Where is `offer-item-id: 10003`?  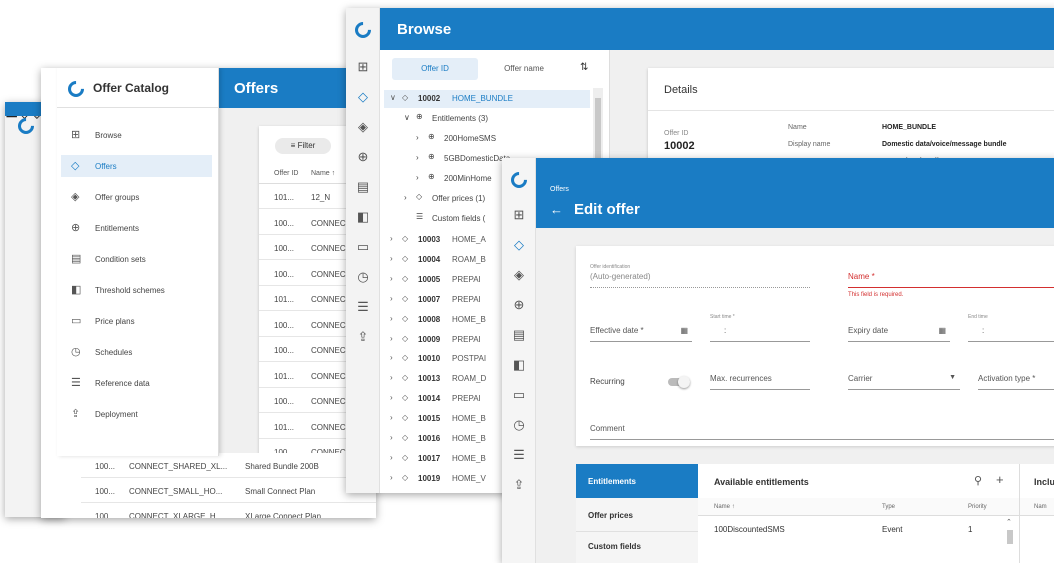
offer-item-id: 10003 is located at coordinates (429, 239).